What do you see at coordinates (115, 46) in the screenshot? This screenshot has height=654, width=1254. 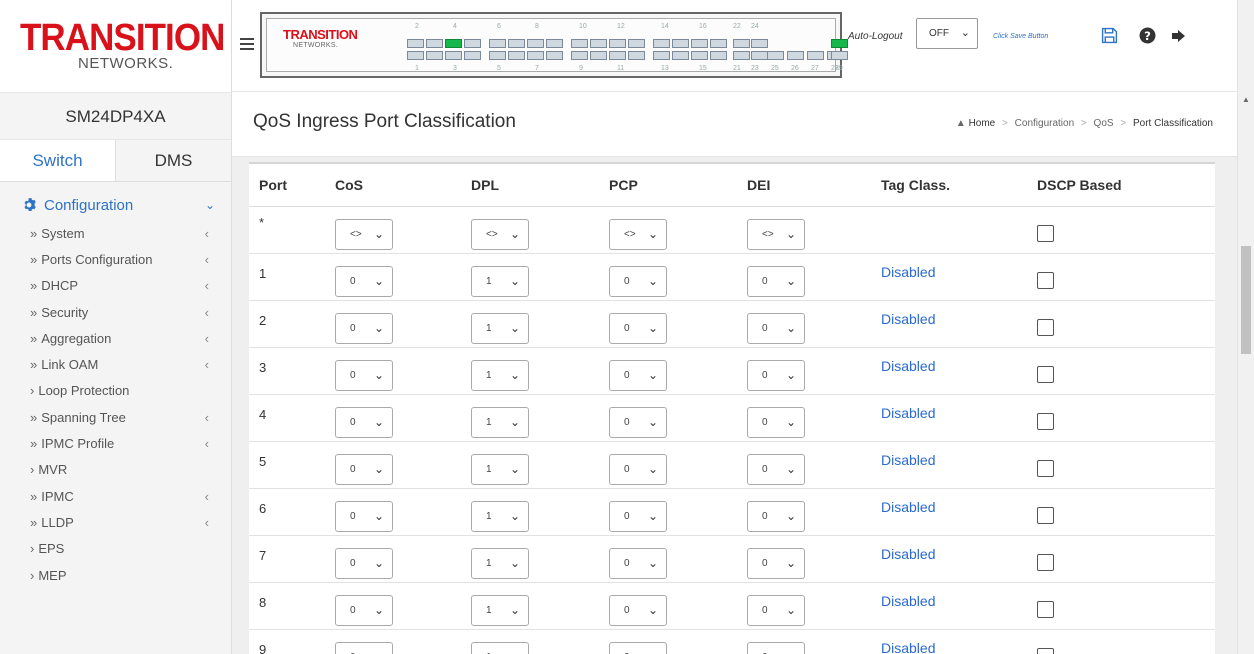 I see `brand-logo: TRANSITION NETWORKS.` at bounding box center [115, 46].